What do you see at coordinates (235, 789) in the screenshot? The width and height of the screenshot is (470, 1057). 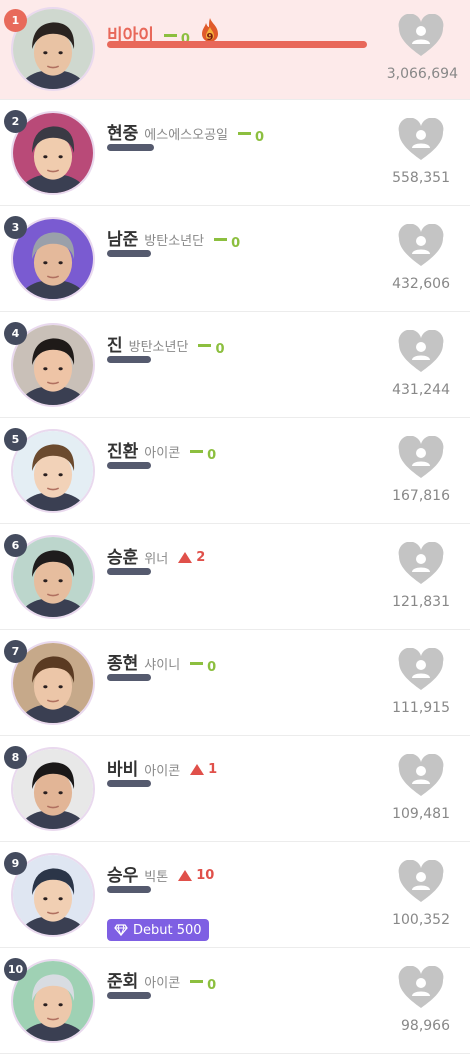 I see `ranking-row: 8 바비 아이콘 1 109,481` at bounding box center [235, 789].